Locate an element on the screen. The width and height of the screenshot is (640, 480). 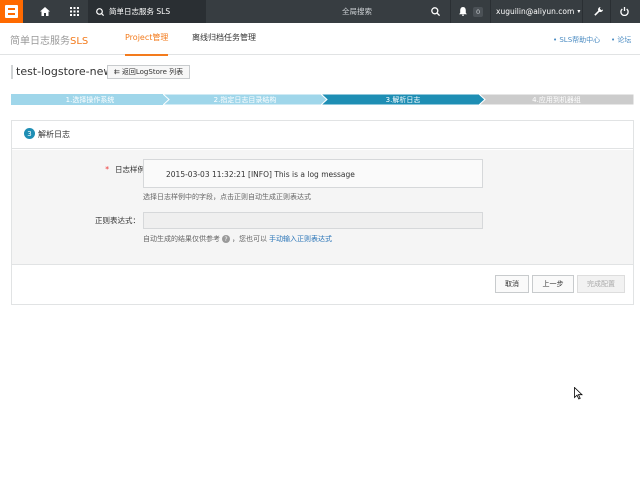
step-3-label: 3.解析日志 is located at coordinates (403, 99).